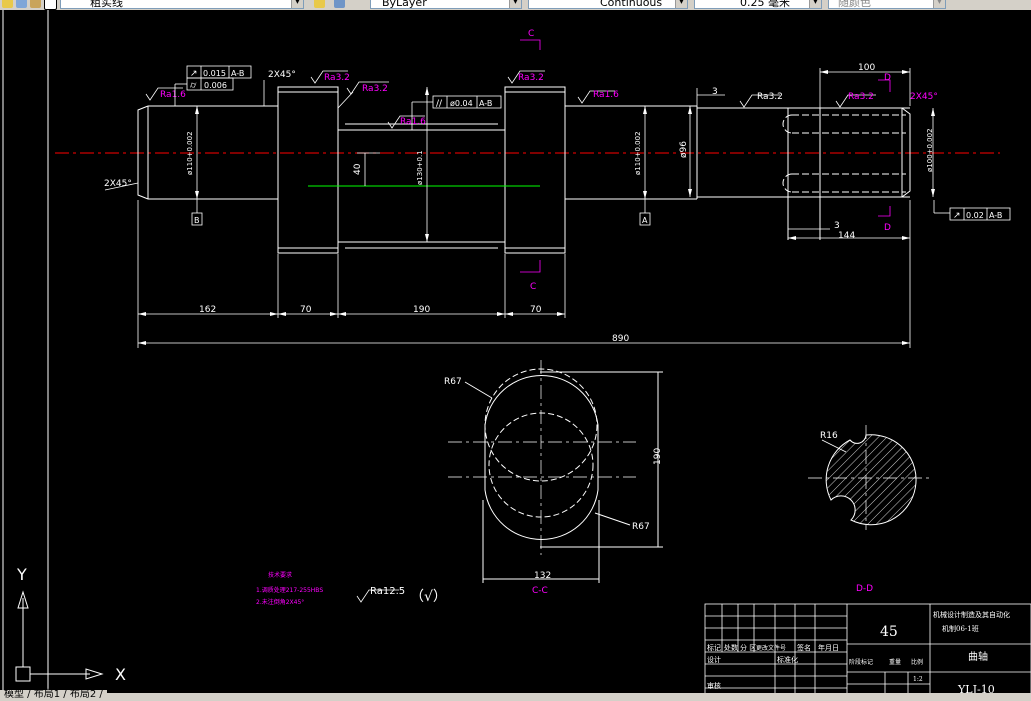  I want to click on dim-132: 132, so click(542, 576).